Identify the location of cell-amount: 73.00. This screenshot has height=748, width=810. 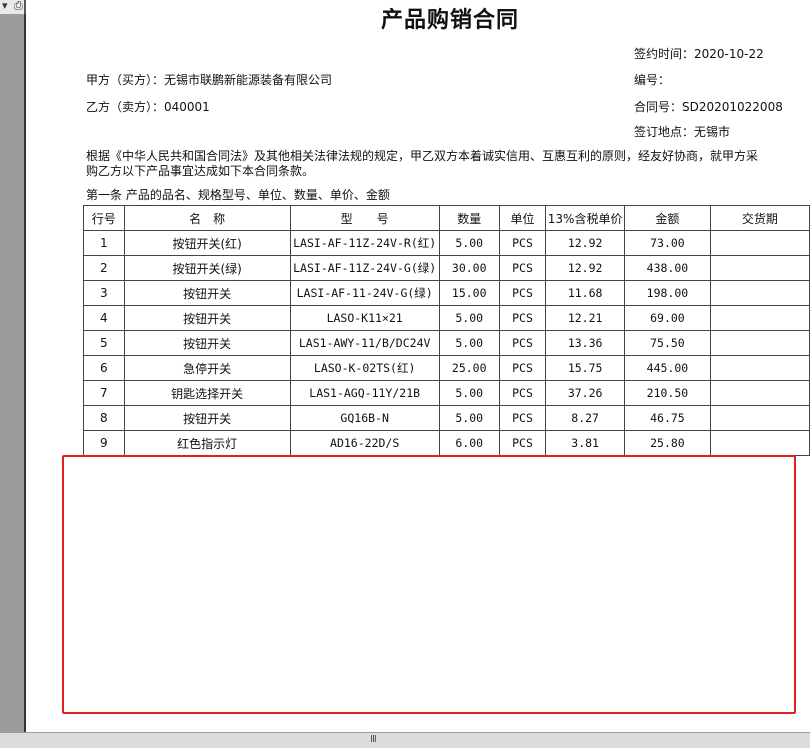
(667, 243).